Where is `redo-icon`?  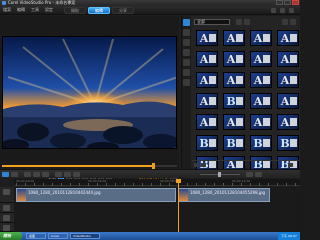
redo-icon is located at coordinates (282, 10).